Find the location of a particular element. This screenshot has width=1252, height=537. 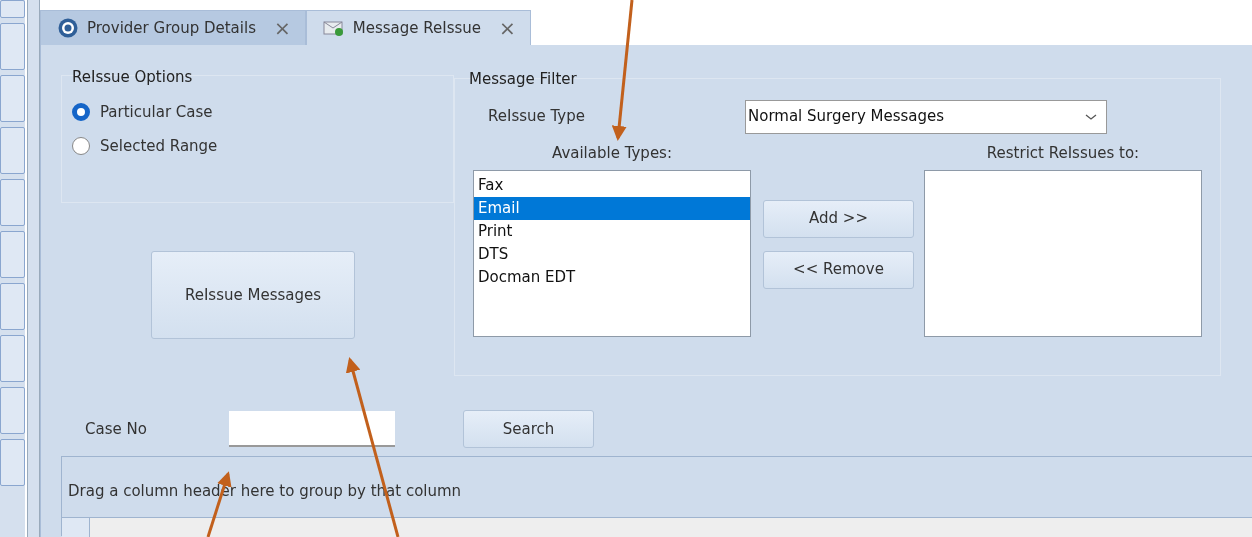

group-title: Message Filter is located at coordinates (523, 79).